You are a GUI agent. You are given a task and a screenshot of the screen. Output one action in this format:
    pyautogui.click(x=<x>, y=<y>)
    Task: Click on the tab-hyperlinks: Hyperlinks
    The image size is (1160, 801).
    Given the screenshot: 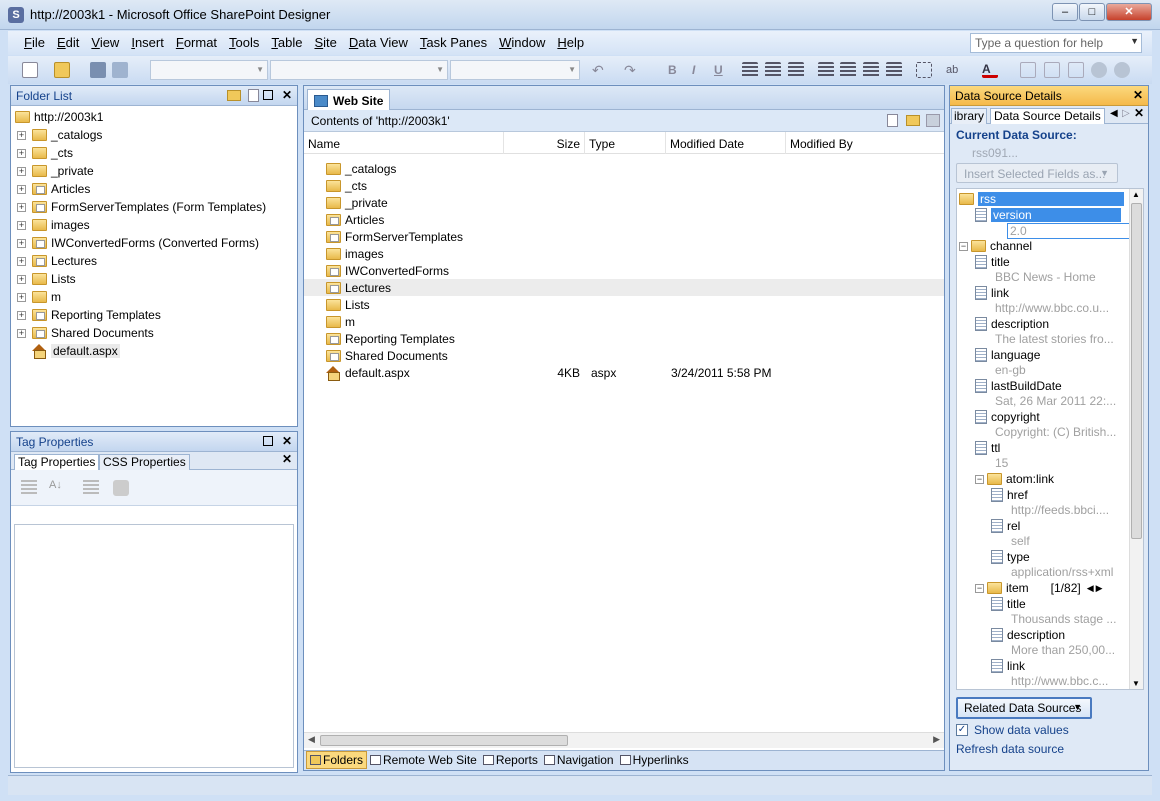 What is the action you would take?
    pyautogui.click(x=654, y=760)
    